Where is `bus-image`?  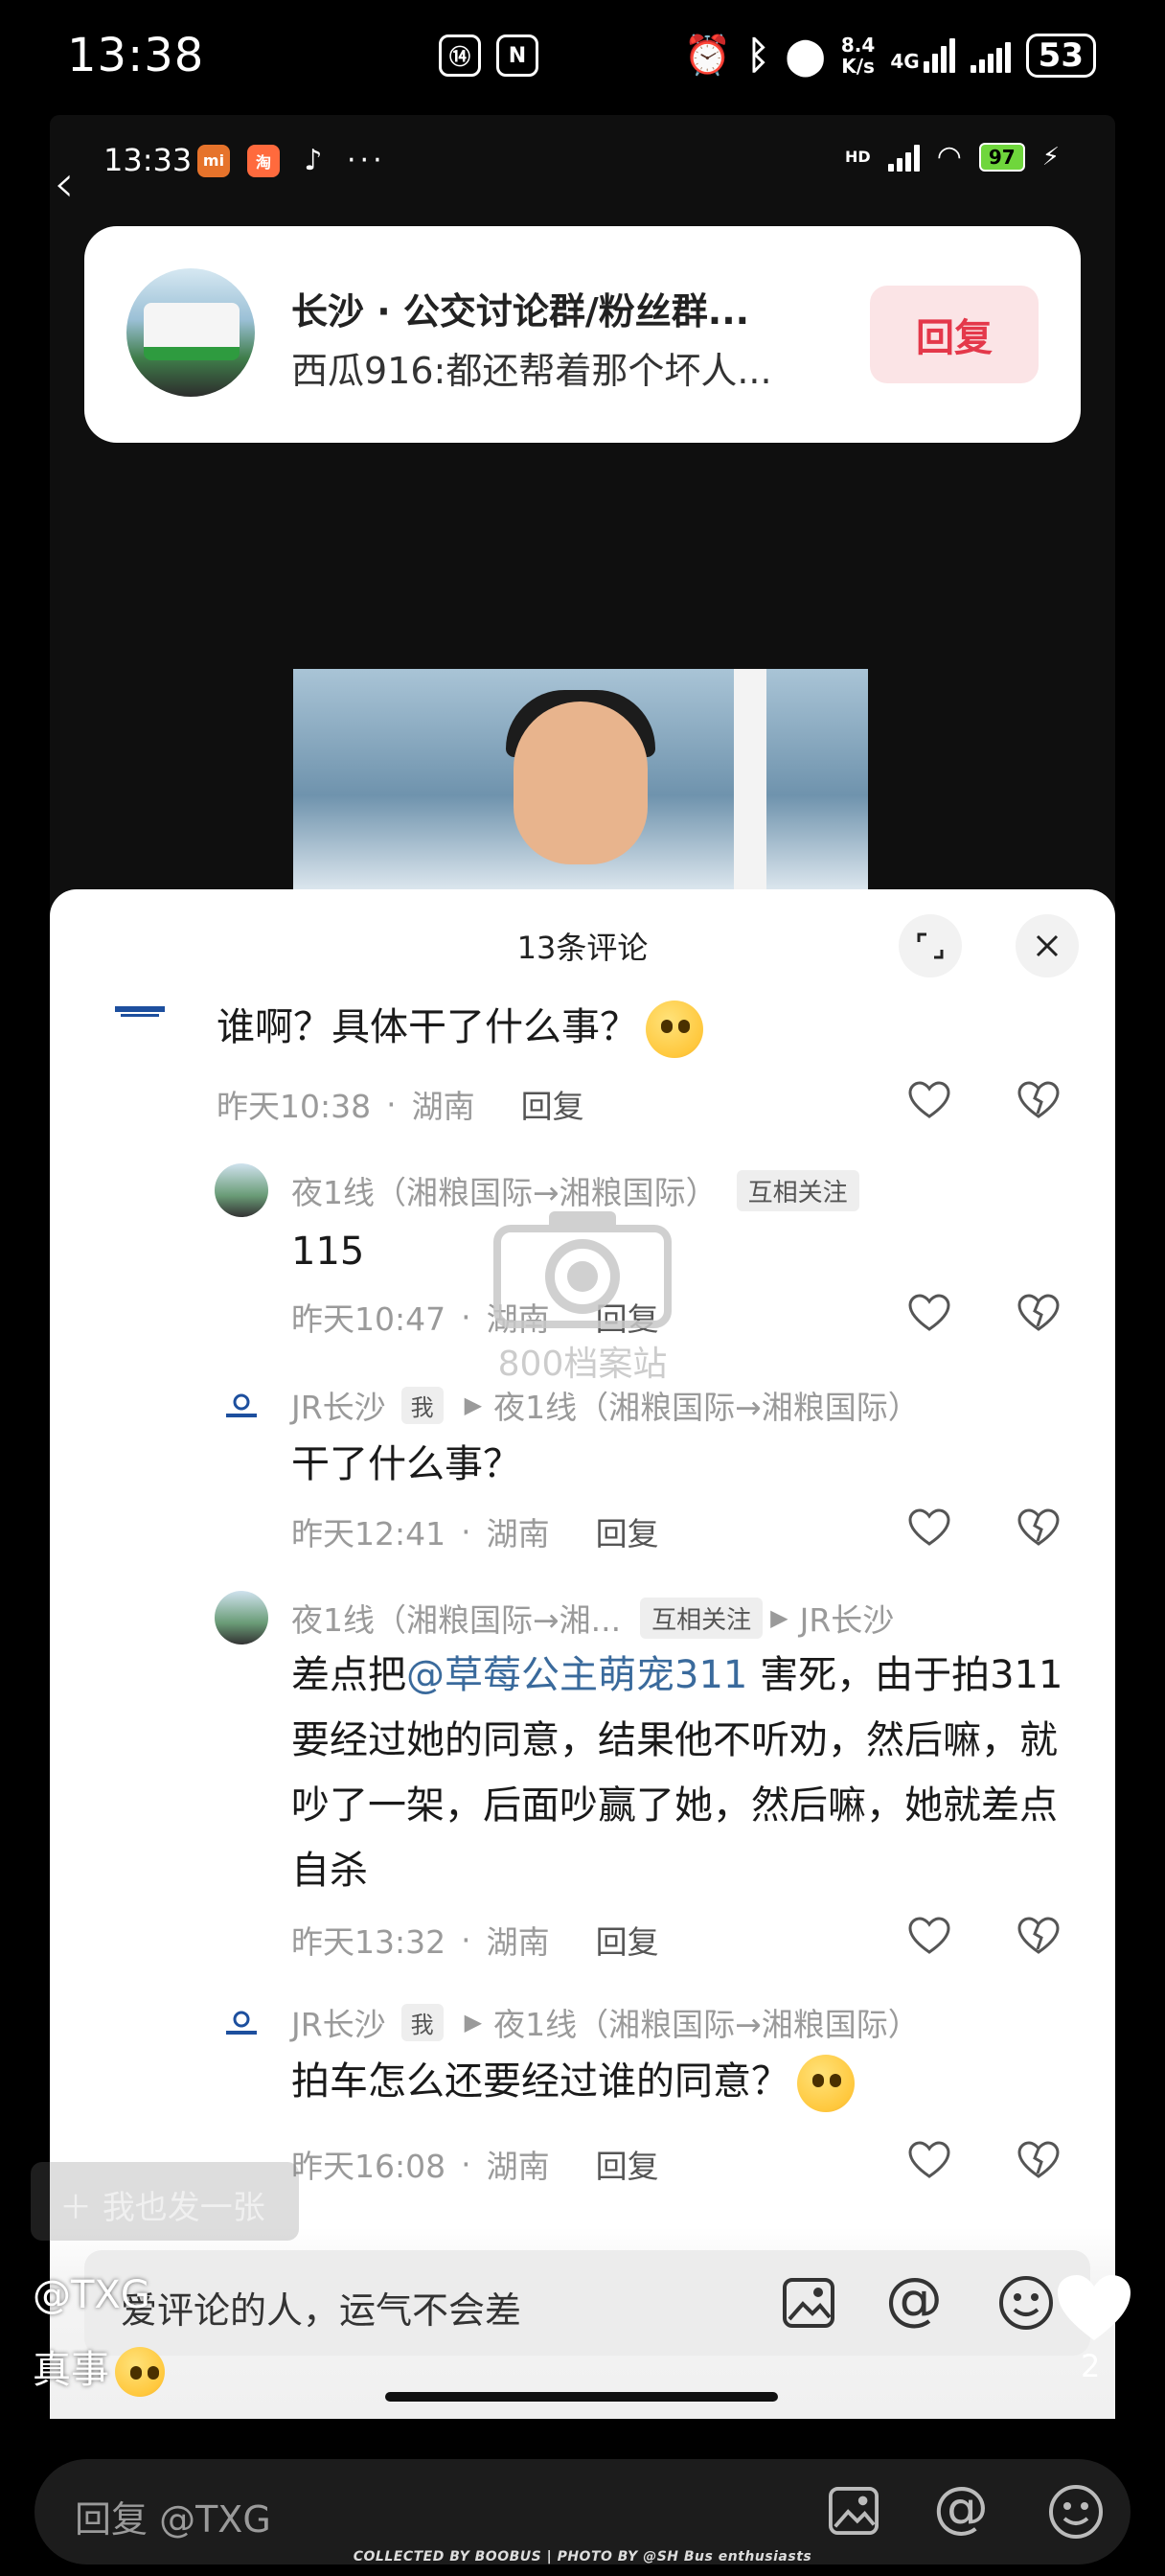 bus-image is located at coordinates (192, 331).